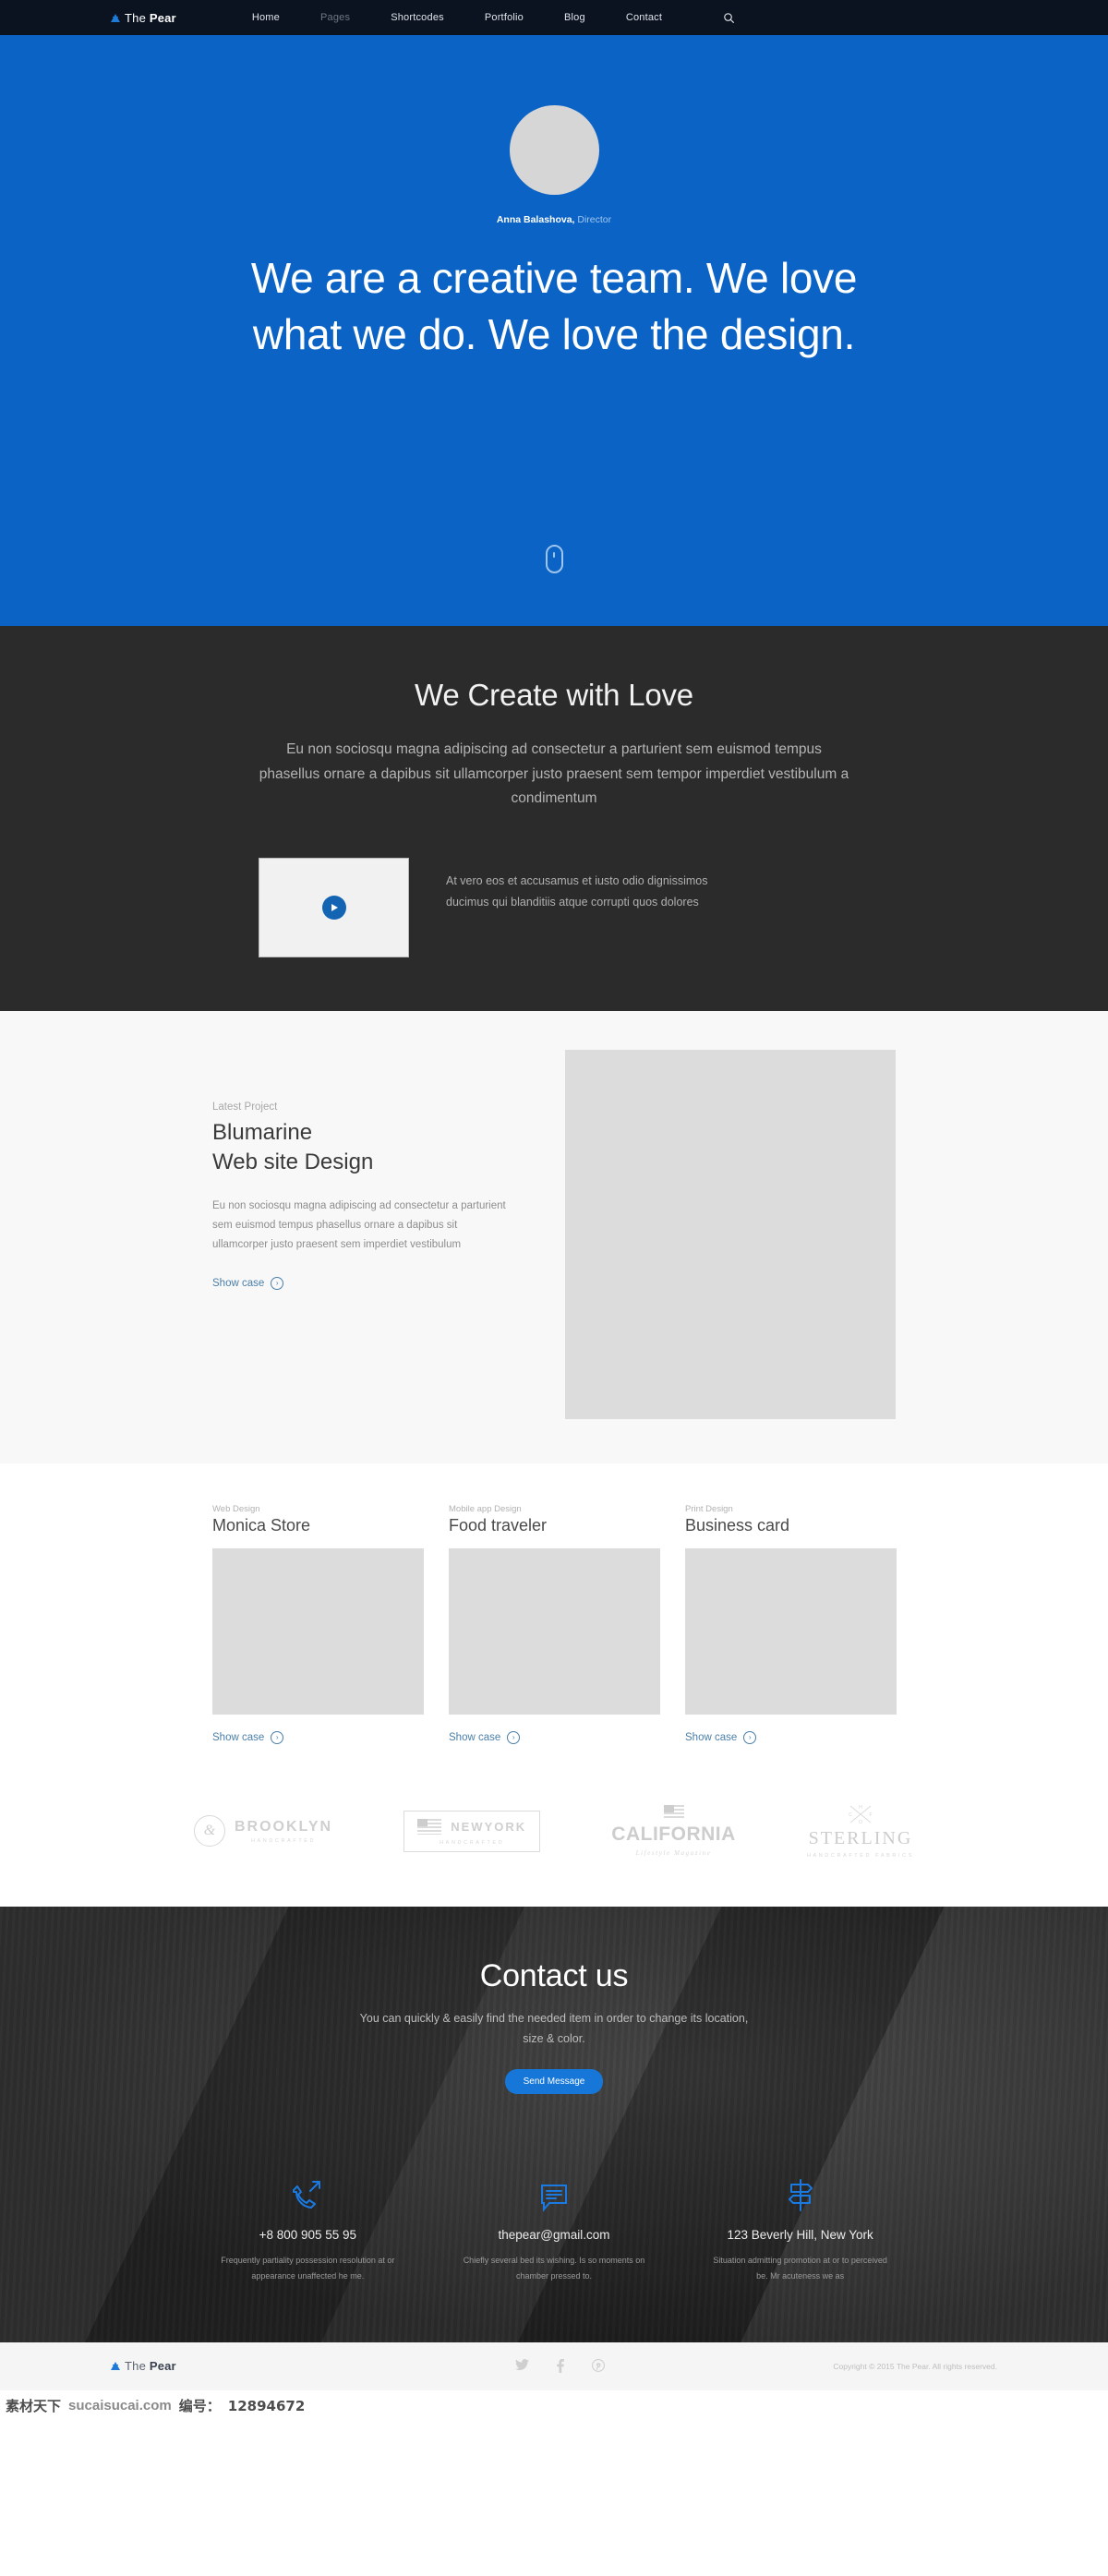 The height and width of the screenshot is (2576, 1108). What do you see at coordinates (738, 1525) in the screenshot?
I see `card-title: Business card` at bounding box center [738, 1525].